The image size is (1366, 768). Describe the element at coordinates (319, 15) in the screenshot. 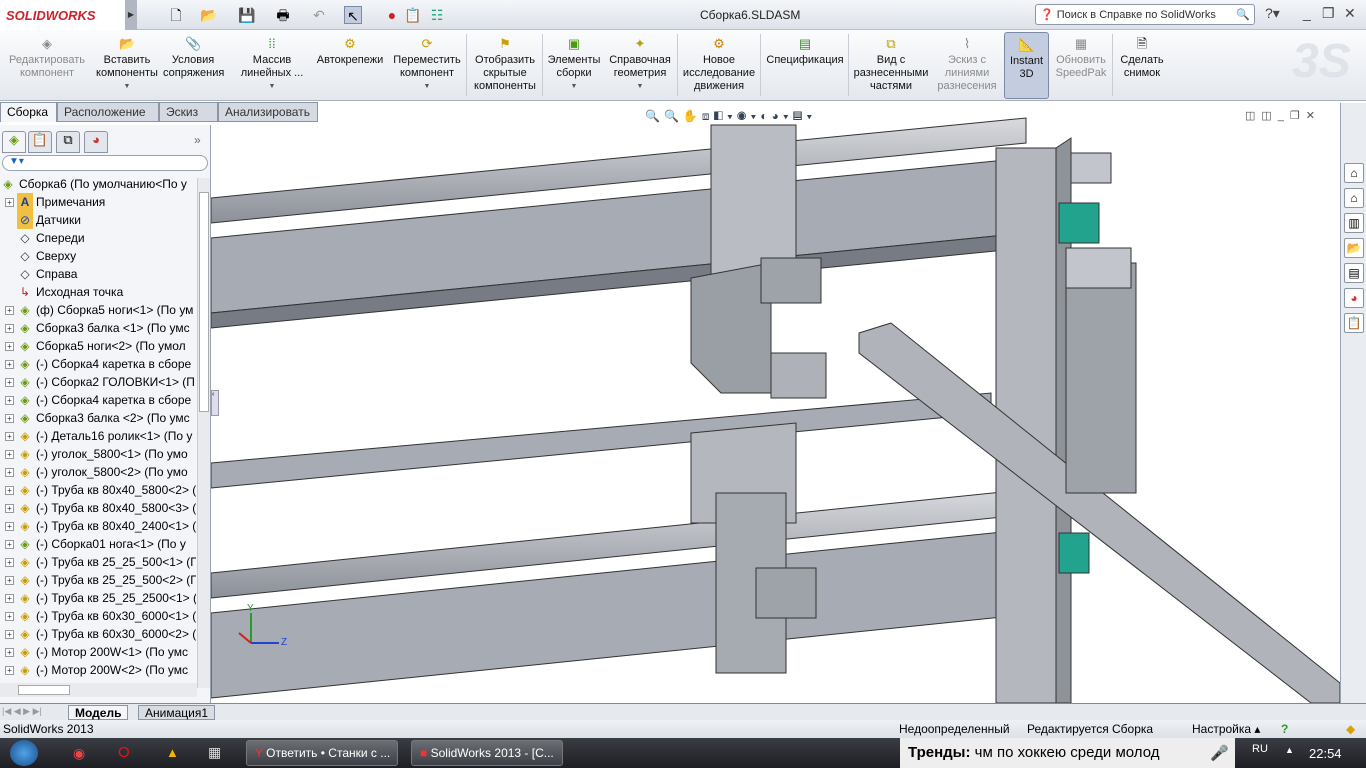

I see `undo-icon: ↶` at that location.